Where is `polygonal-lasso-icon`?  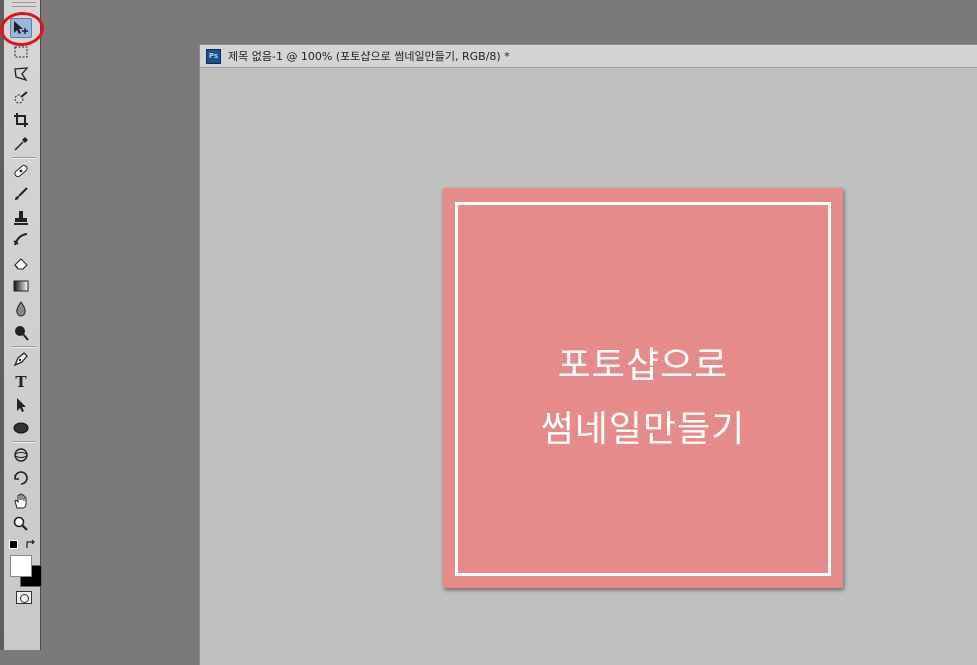
polygonal-lasso-icon is located at coordinates (21, 74).